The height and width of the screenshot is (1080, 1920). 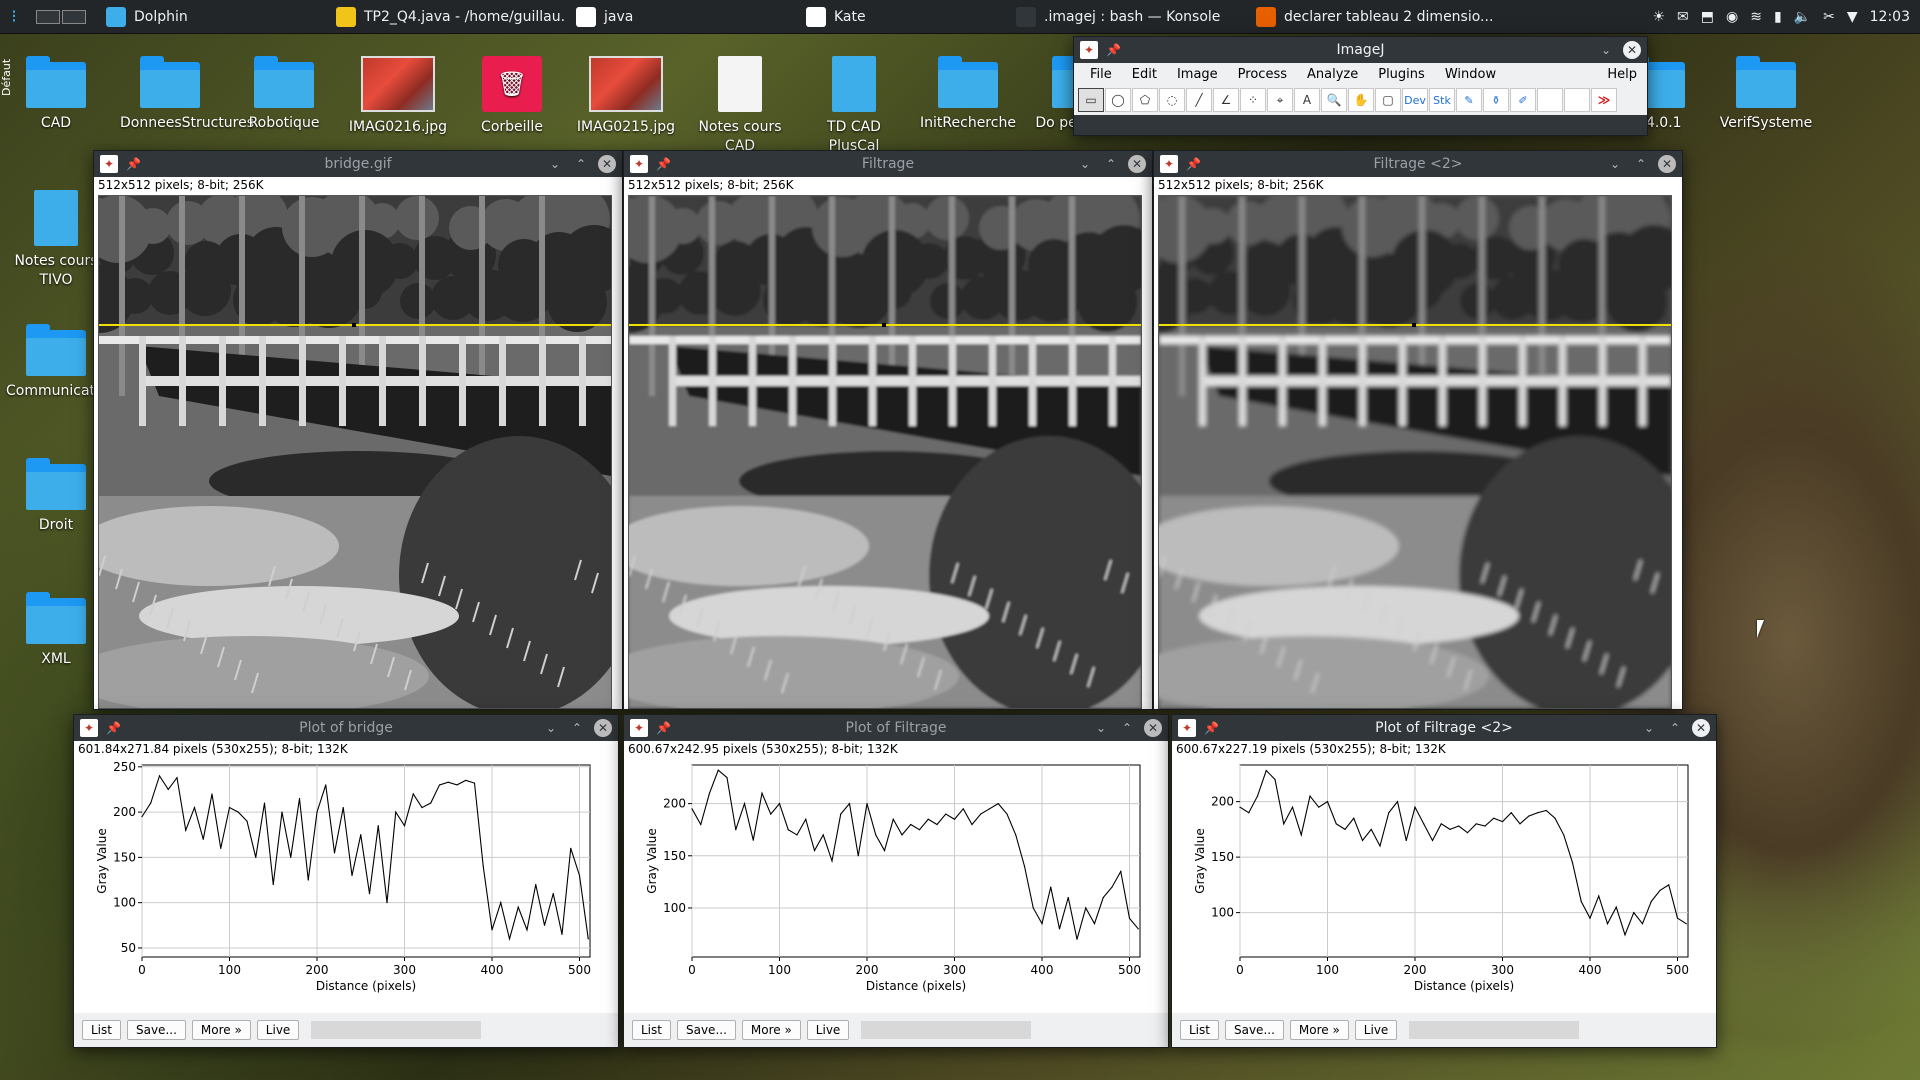 What do you see at coordinates (1361, 100) in the screenshot?
I see `tool-10-icon: ✋` at bounding box center [1361, 100].